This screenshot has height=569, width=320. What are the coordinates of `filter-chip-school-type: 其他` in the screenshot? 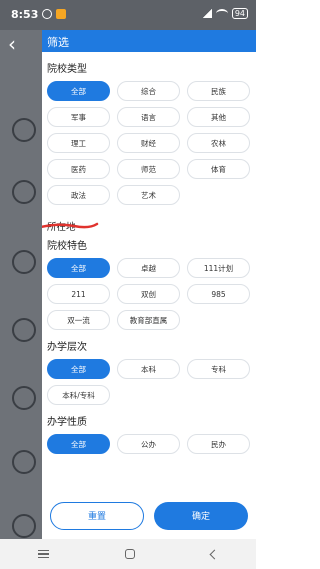 It's located at (218, 117).